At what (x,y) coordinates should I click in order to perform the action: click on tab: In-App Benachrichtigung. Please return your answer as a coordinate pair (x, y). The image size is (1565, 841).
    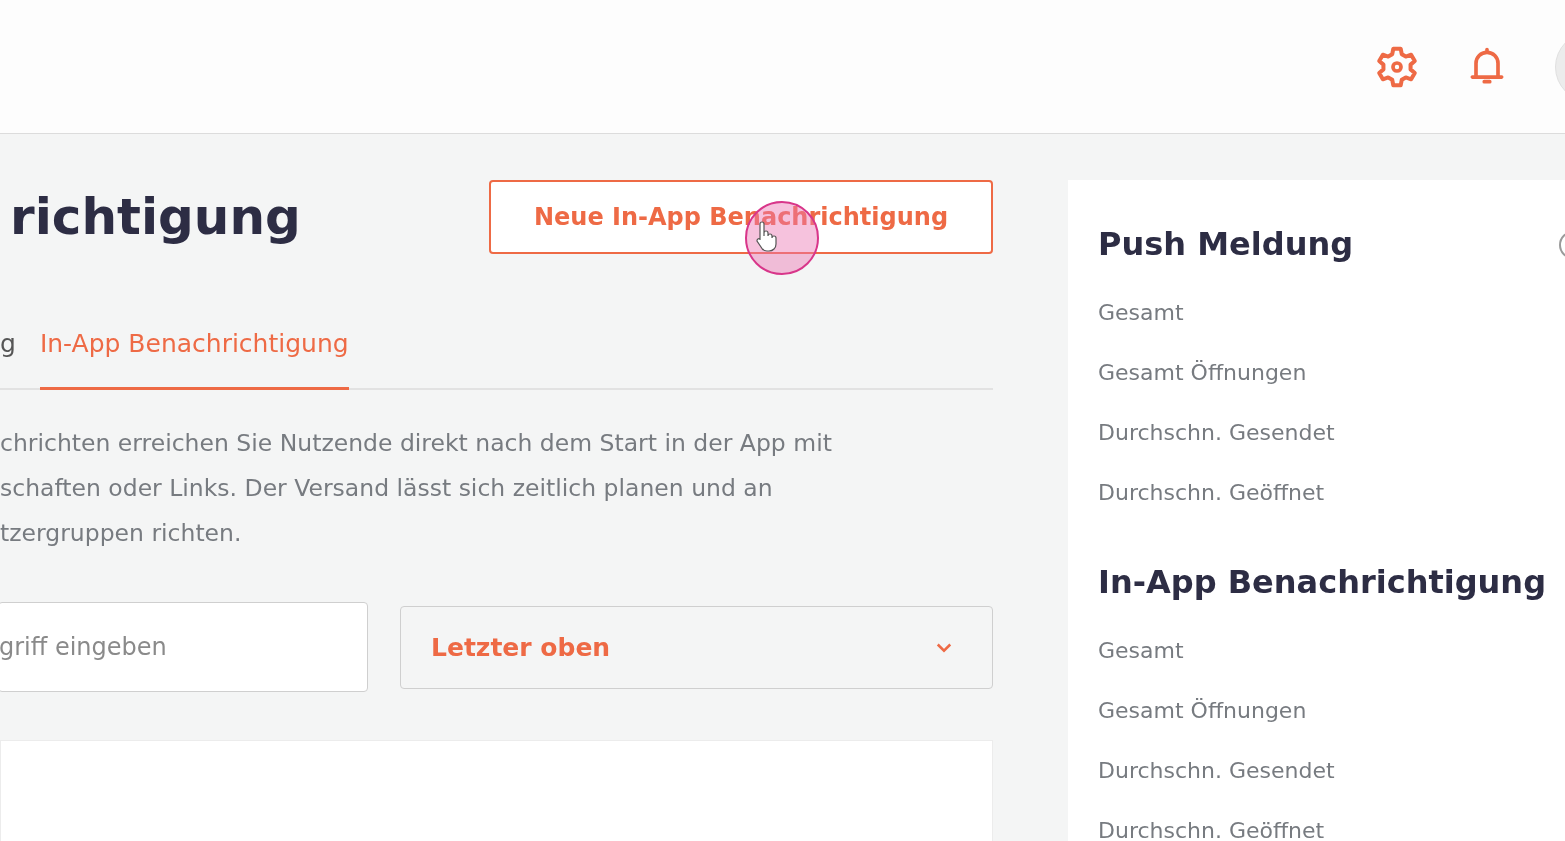
    Looking at the image, I should click on (194, 355).